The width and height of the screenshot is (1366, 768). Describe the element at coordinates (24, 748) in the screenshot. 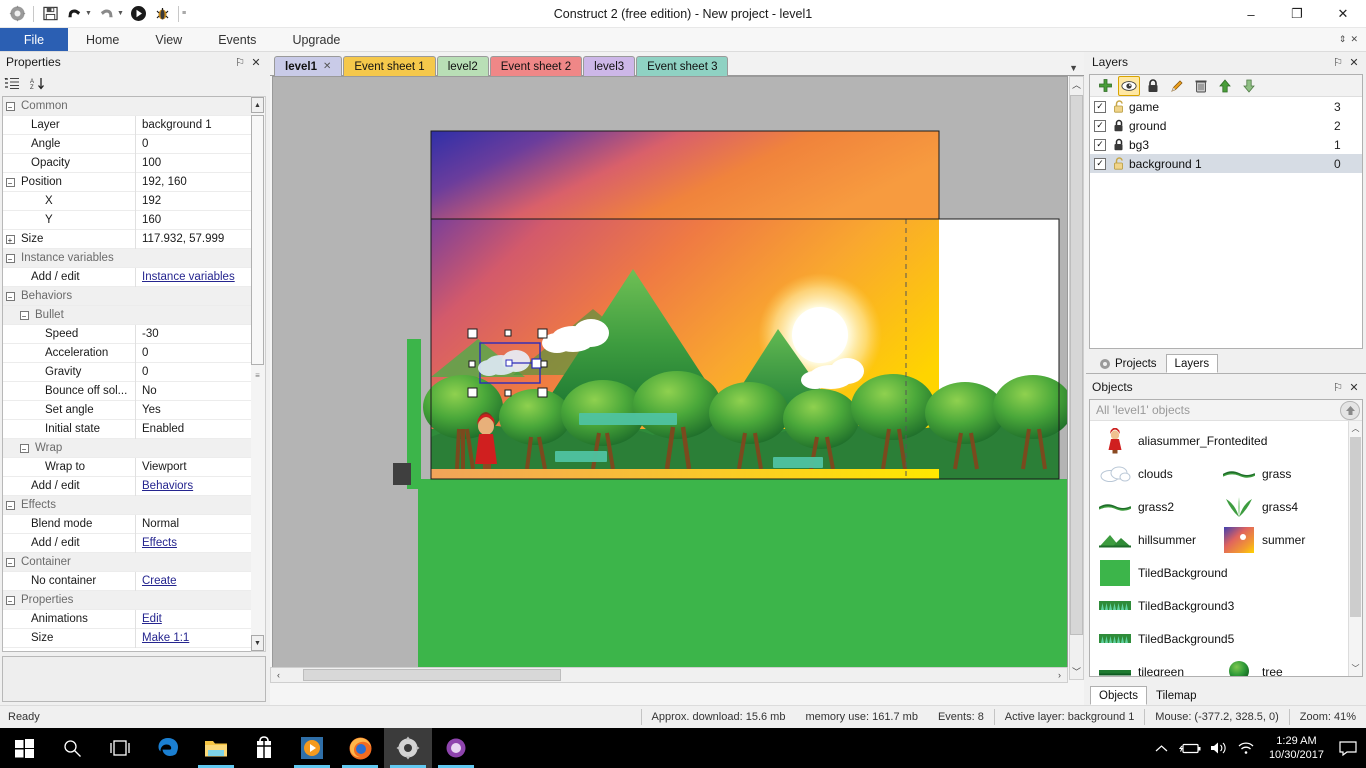

I see `start-icon` at that location.